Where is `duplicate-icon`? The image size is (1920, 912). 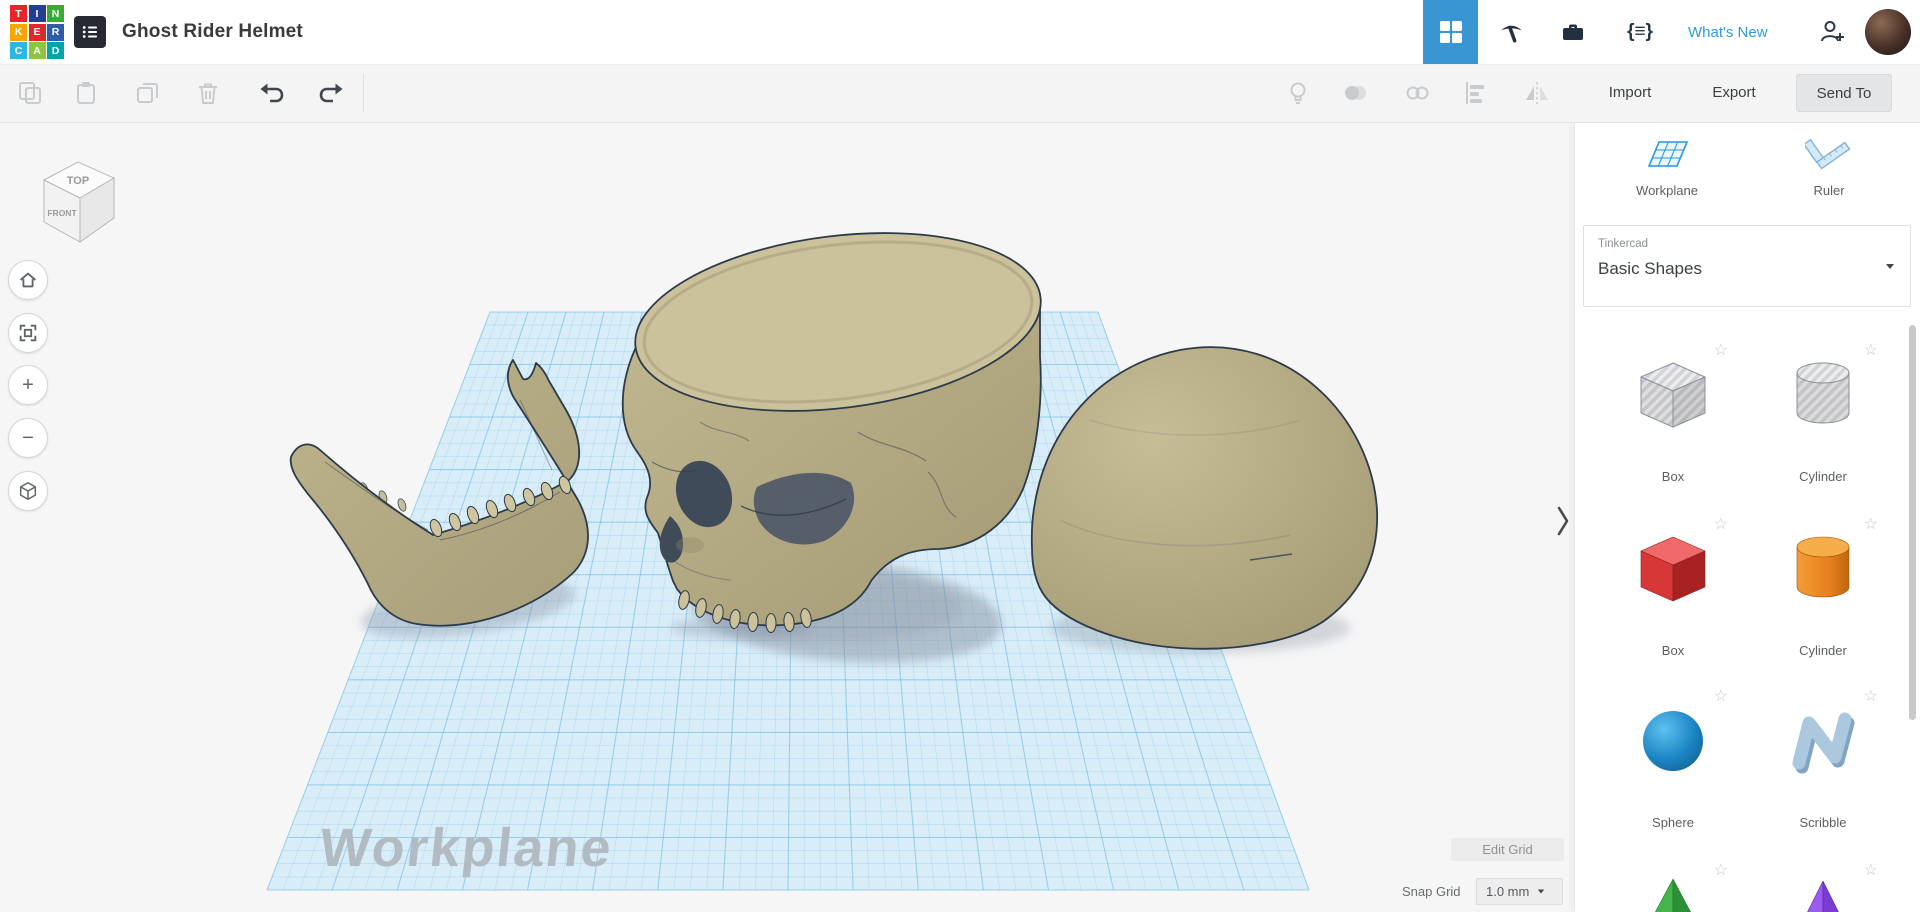
duplicate-icon is located at coordinates (147, 93).